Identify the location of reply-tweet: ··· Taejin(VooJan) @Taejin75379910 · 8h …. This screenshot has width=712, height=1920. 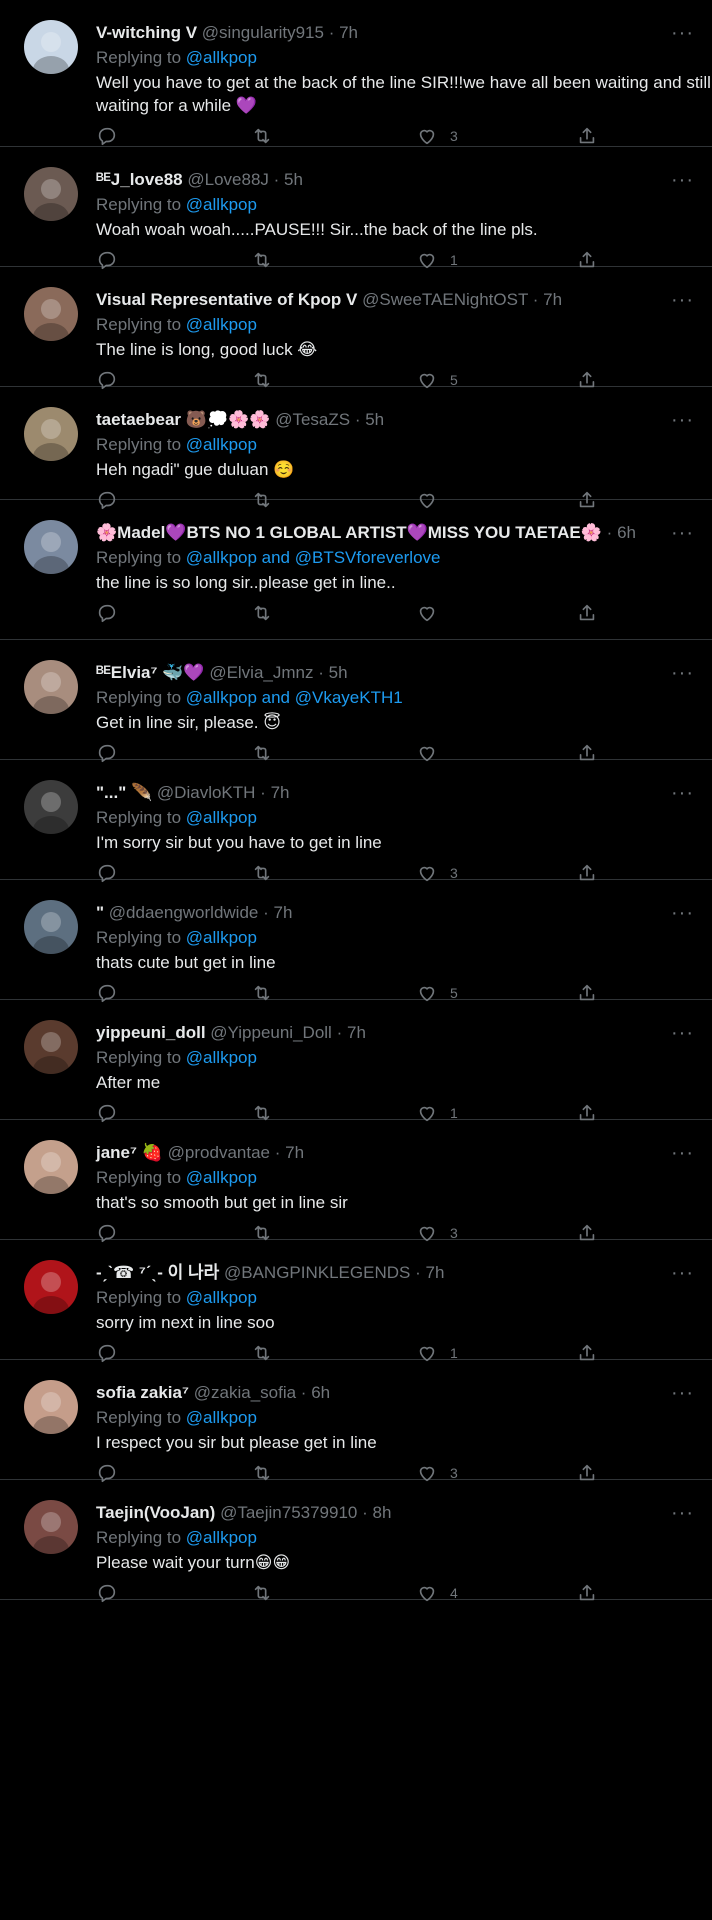
(356, 1541).